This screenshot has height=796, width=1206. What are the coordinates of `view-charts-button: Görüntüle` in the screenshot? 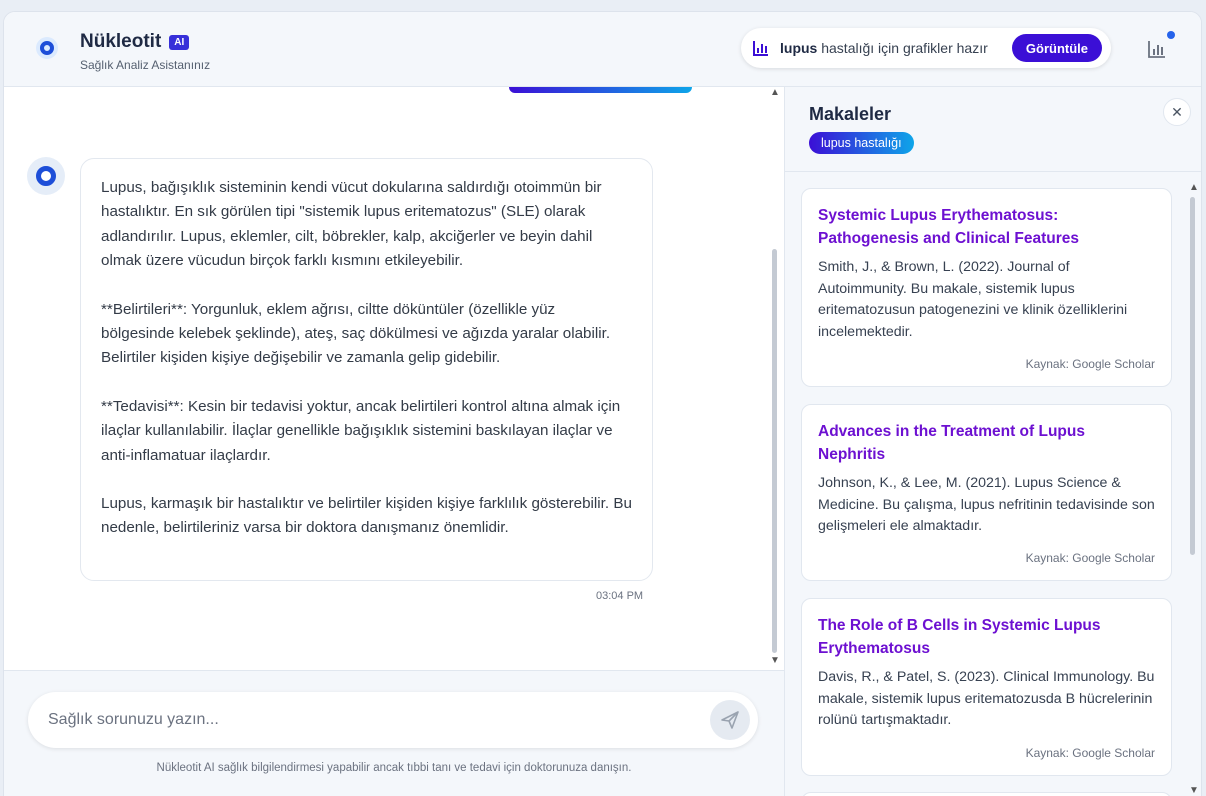 It's located at (1056, 48).